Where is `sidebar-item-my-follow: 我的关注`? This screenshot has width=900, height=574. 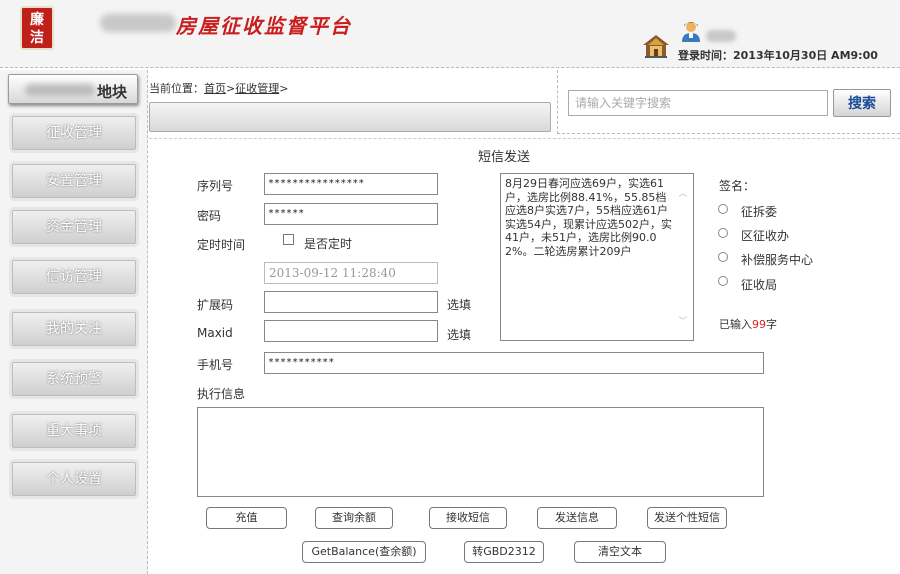 sidebar-item-my-follow: 我的关注 is located at coordinates (74, 329).